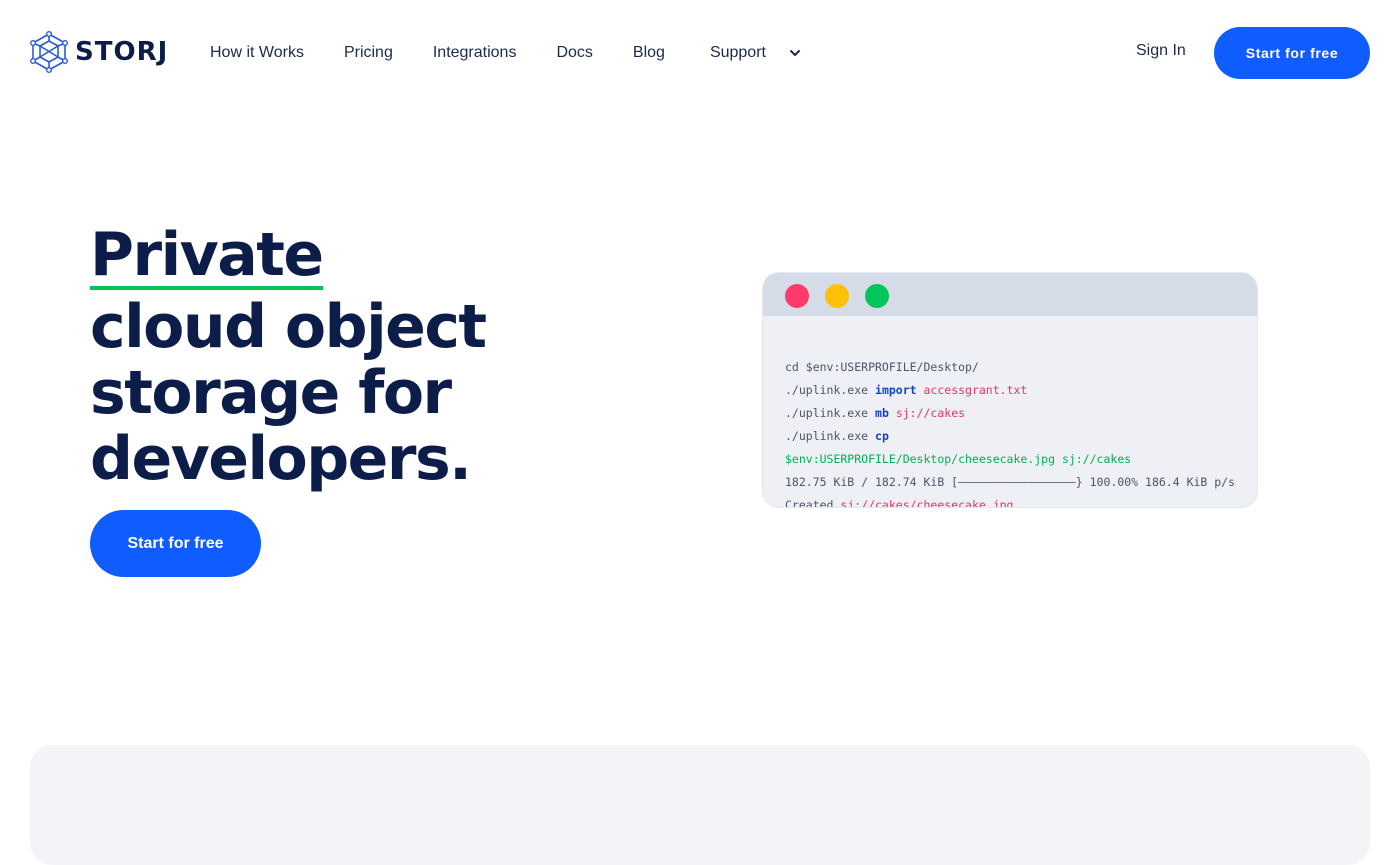 This screenshot has height=865, width=1400. I want to click on nav-integrations: Integrations, so click(475, 53).